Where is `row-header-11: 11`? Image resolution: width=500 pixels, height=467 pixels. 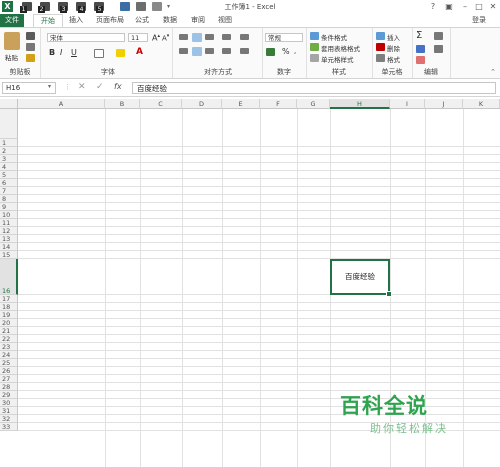 row-header-11: 11 is located at coordinates (9, 223).